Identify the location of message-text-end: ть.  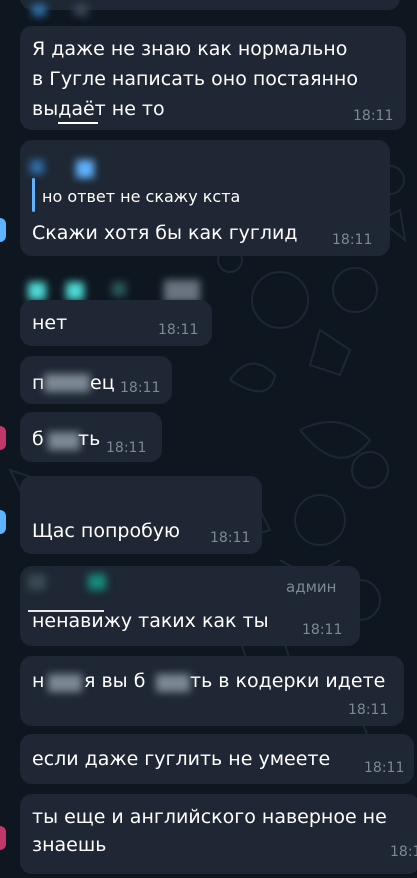
(89, 439).